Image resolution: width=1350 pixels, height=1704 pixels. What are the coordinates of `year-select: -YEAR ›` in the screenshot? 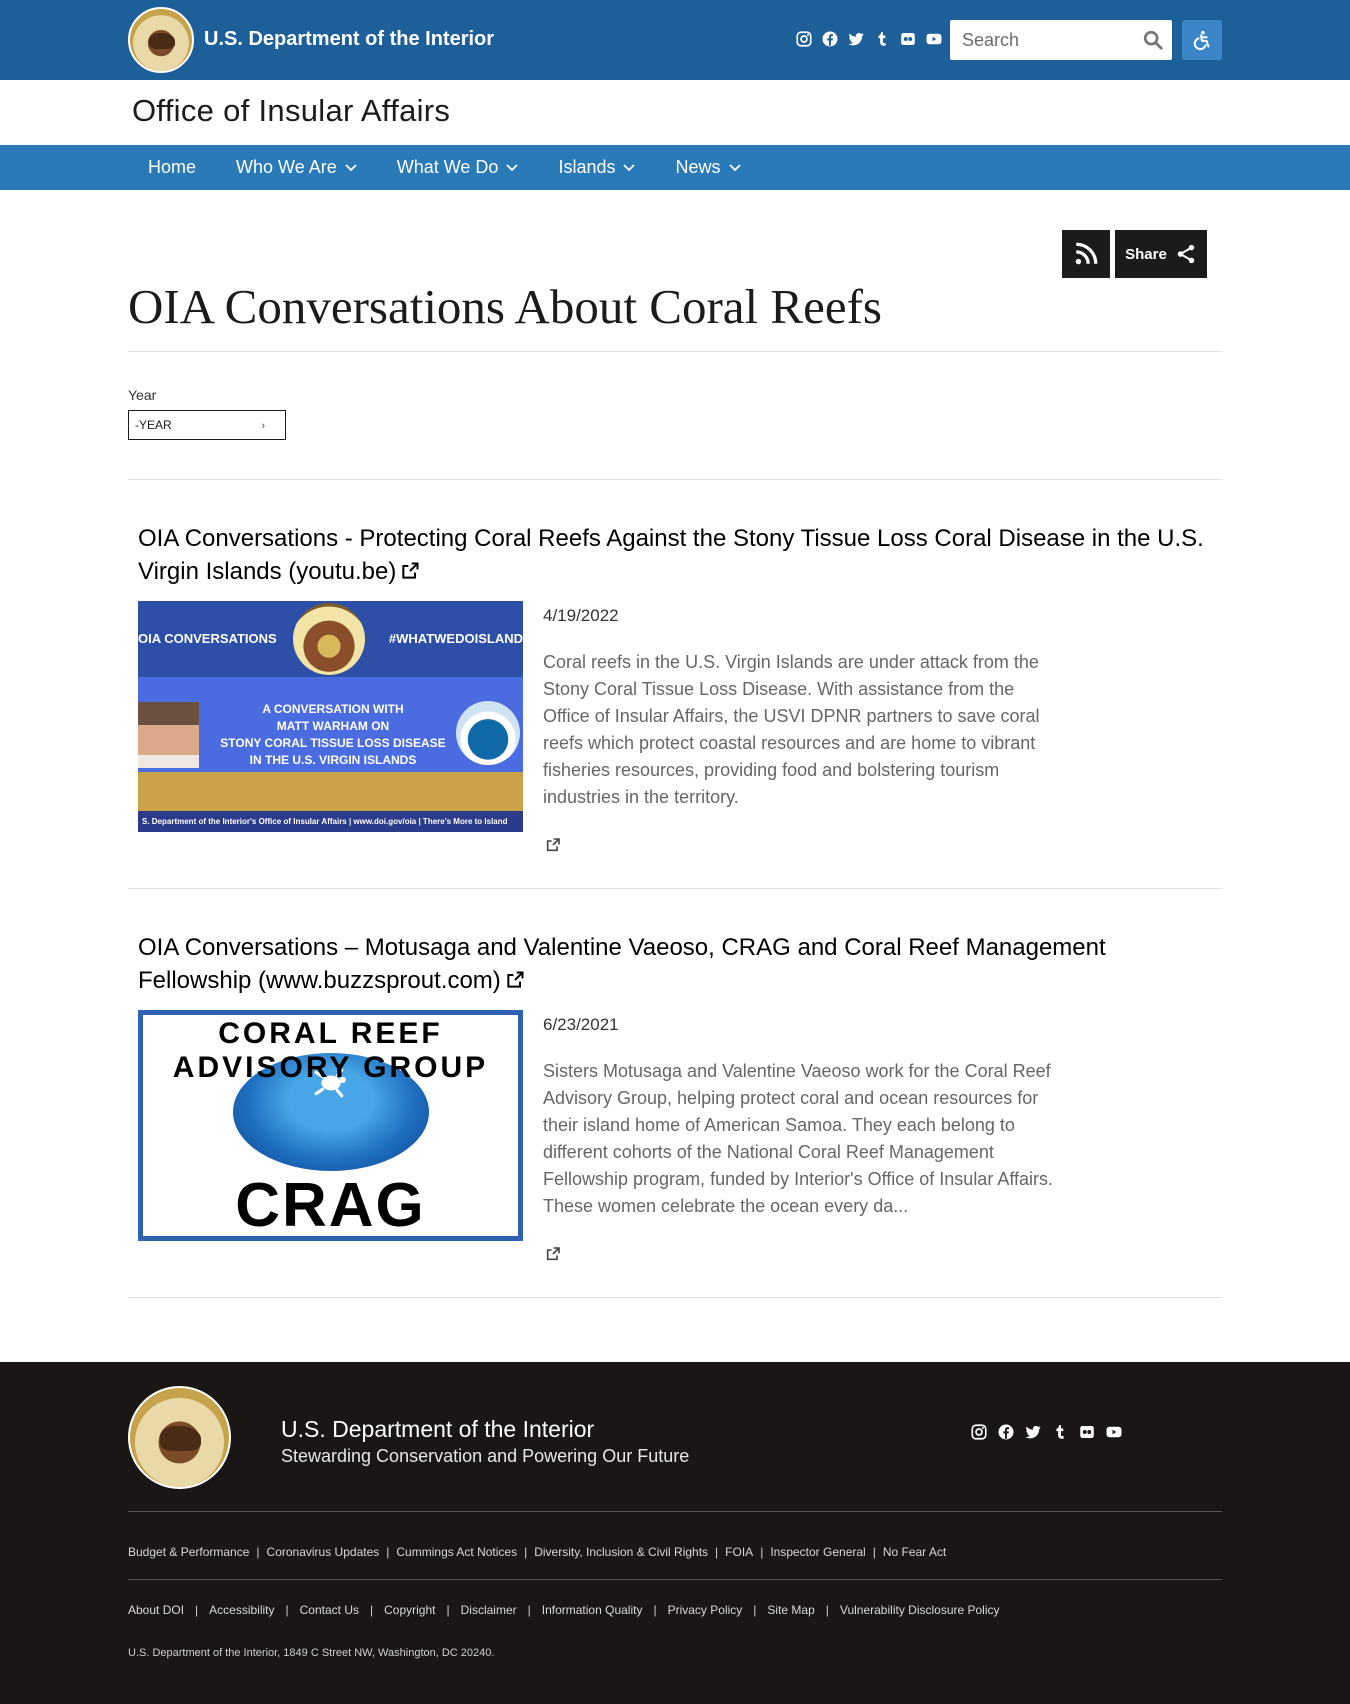 It's located at (207, 425).